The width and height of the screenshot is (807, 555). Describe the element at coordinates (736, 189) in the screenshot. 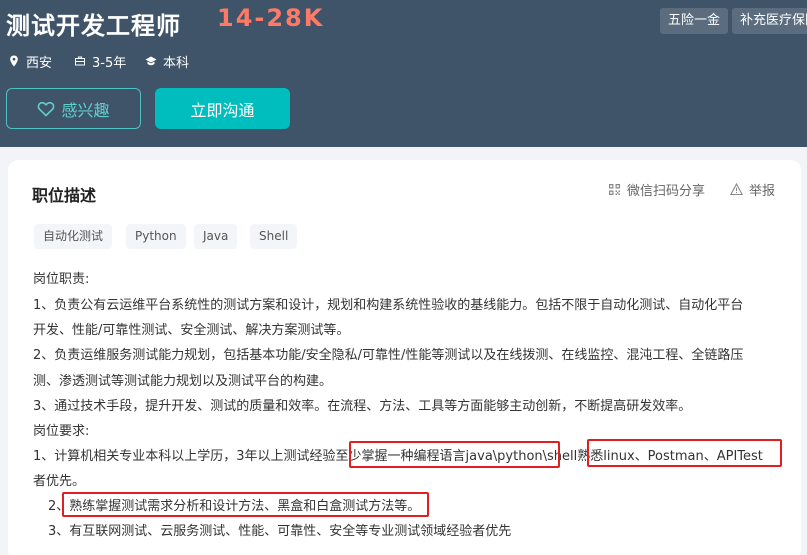

I see `warning-icon` at that location.